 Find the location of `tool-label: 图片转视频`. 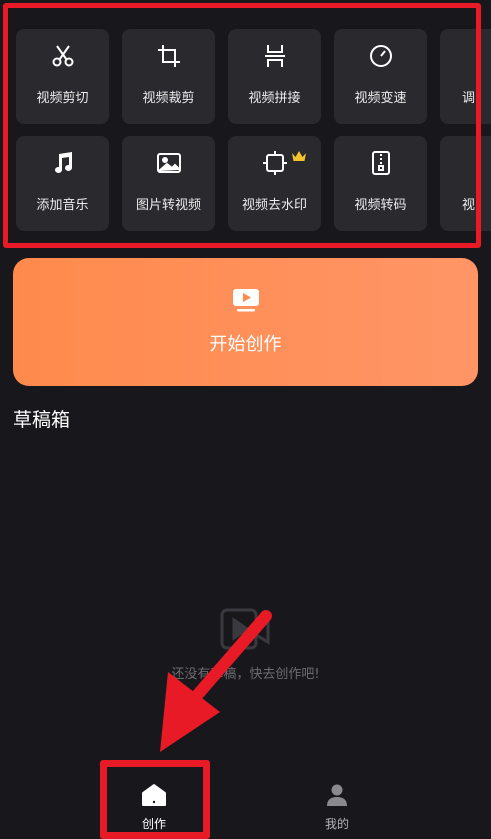

tool-label: 图片转视频 is located at coordinates (168, 205).